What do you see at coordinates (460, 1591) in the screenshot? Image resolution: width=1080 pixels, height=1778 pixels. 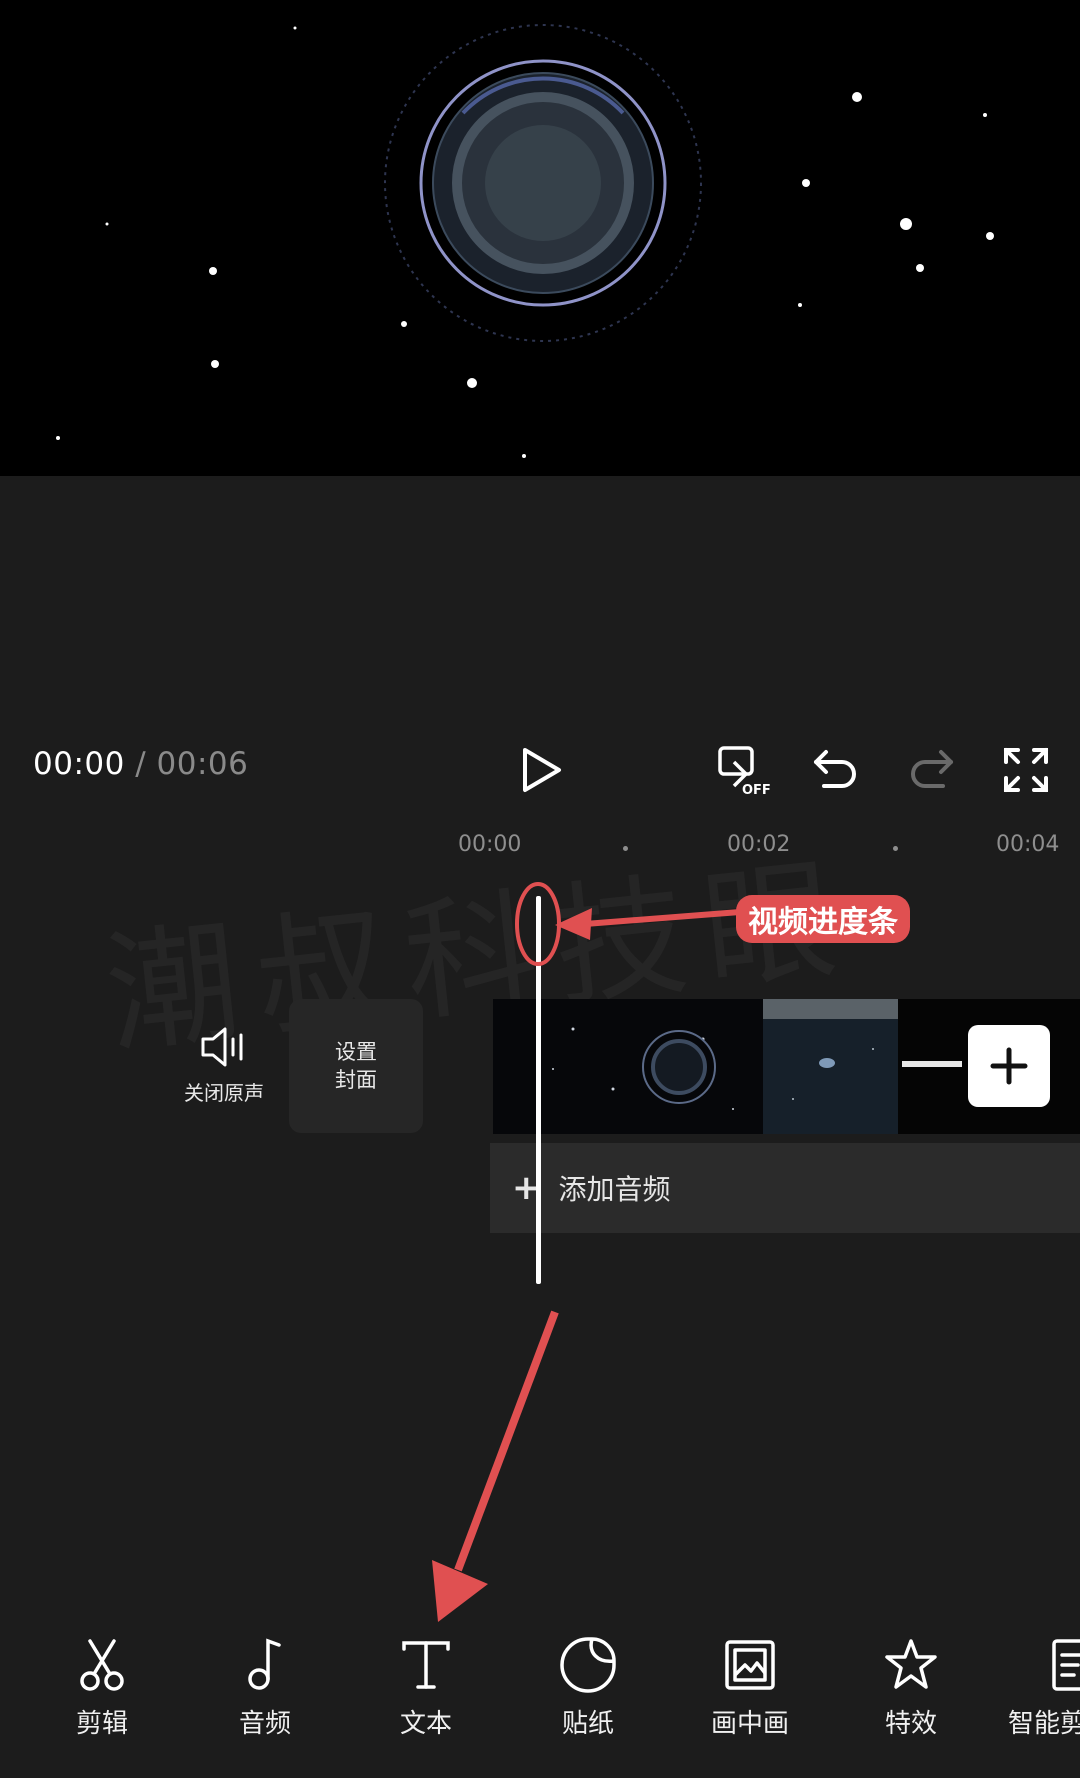 I see `annotation-arrowhead` at bounding box center [460, 1591].